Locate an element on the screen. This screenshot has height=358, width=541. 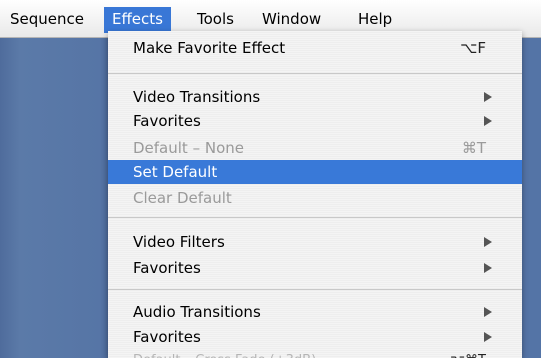
menu-item-label: Set Default is located at coordinates (175, 172).